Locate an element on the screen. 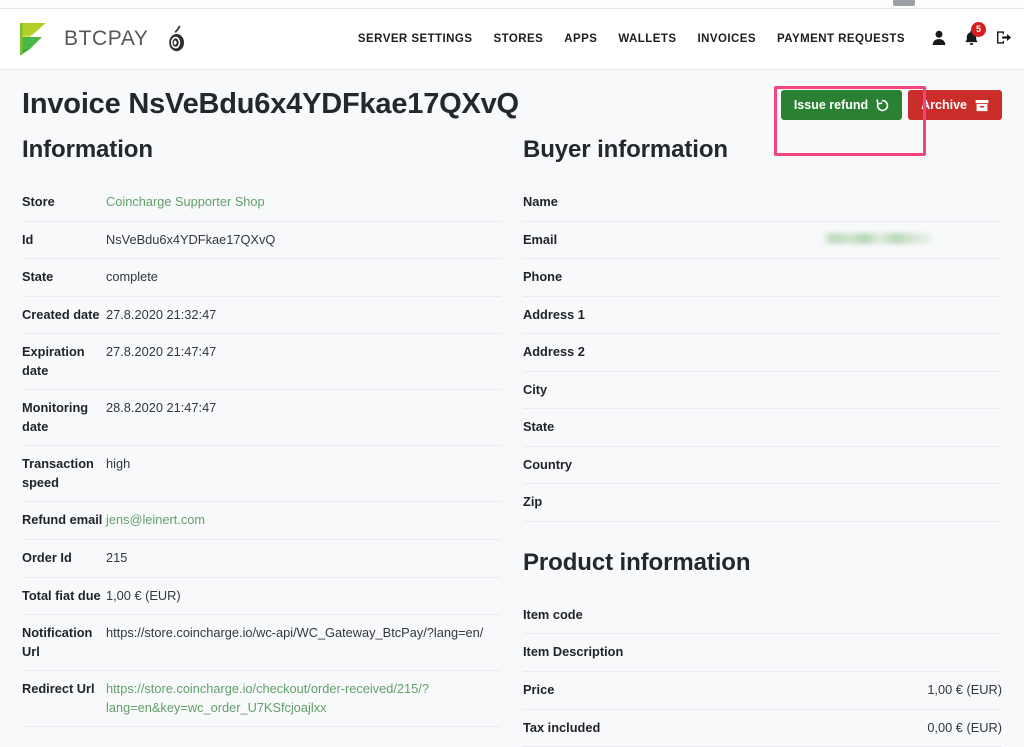 The image size is (1024, 747). row-value: Coincharge Supporter Shop is located at coordinates (303, 202).